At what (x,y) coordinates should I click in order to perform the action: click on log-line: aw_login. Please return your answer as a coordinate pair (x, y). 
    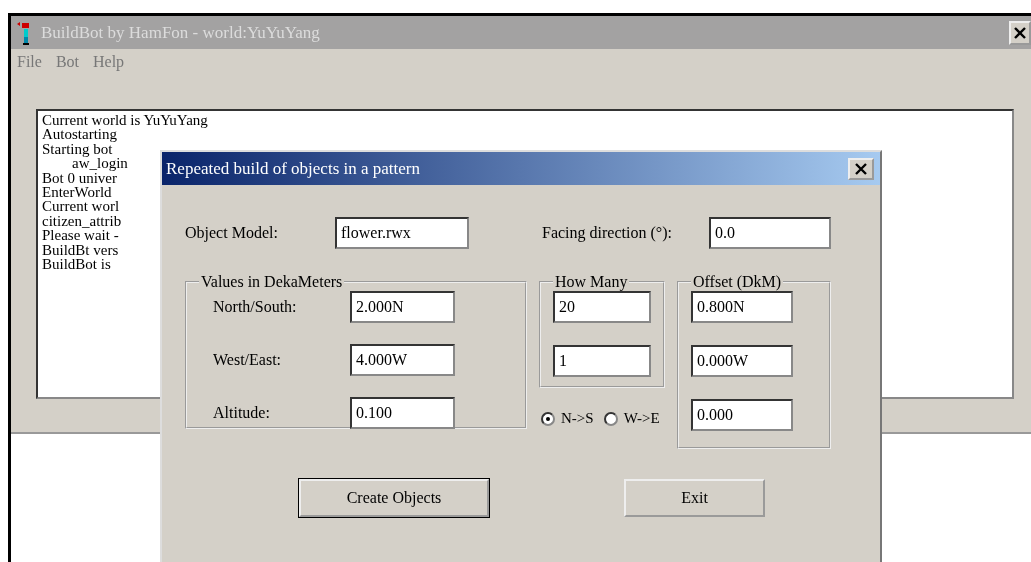
    Looking at the image, I should click on (100, 163).